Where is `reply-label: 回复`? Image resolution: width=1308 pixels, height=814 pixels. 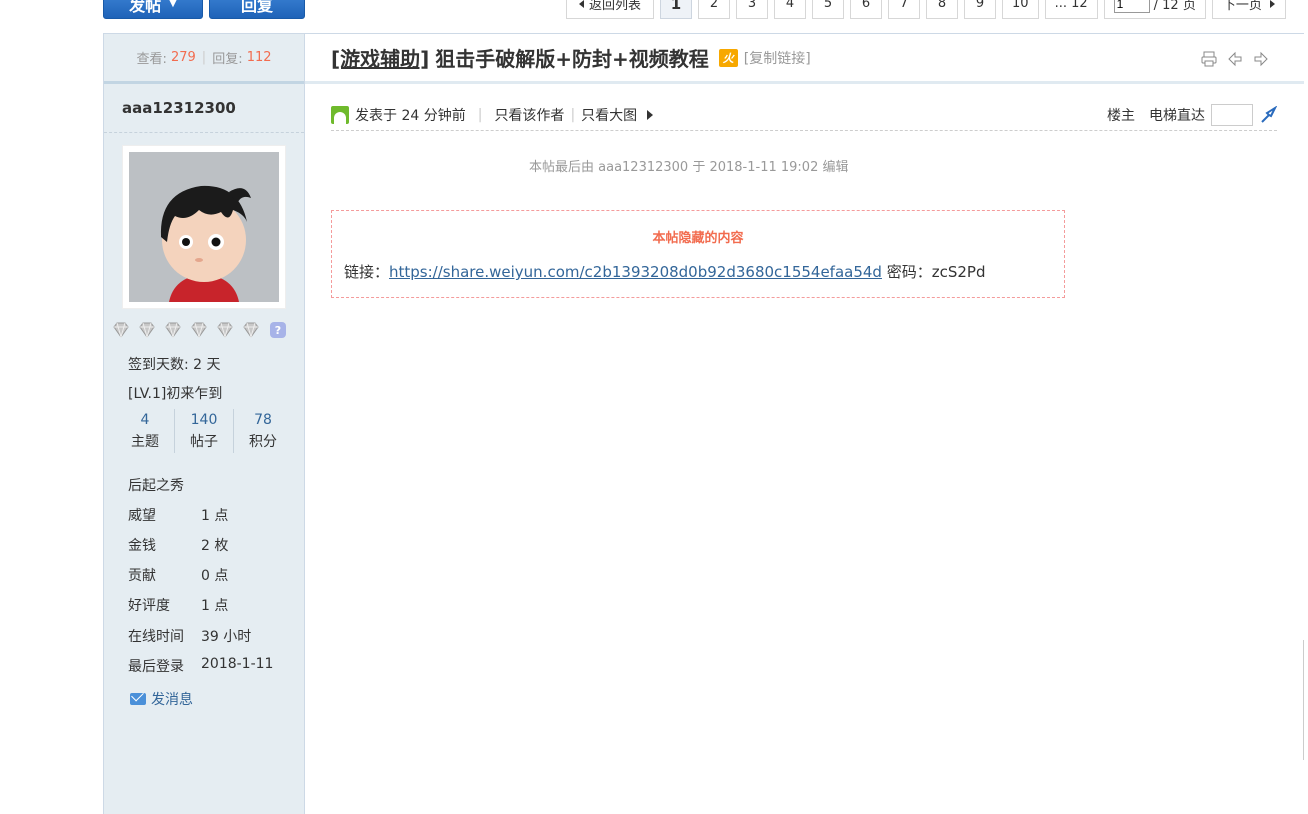
reply-label: 回复 is located at coordinates (256, 7).